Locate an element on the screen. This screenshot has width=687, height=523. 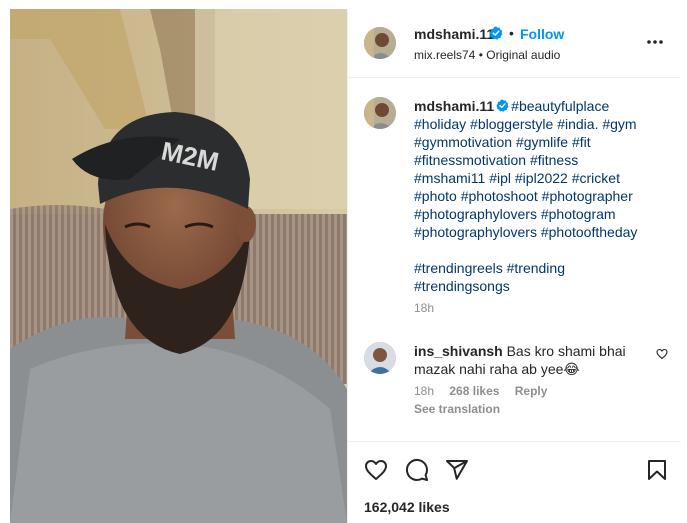
hashtag-line: #trendingreels #trending is located at coordinates (489, 268).